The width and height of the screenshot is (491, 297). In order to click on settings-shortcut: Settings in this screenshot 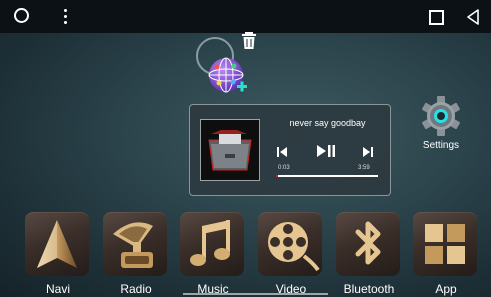, I will do `click(441, 125)`.